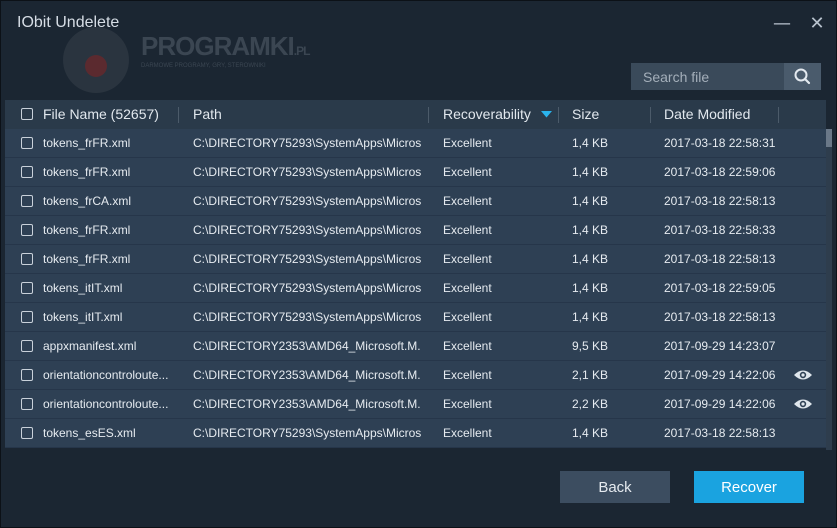 This screenshot has height=528, width=837. What do you see at coordinates (418, 488) in the screenshot?
I see `footer: Back Recover` at bounding box center [418, 488].